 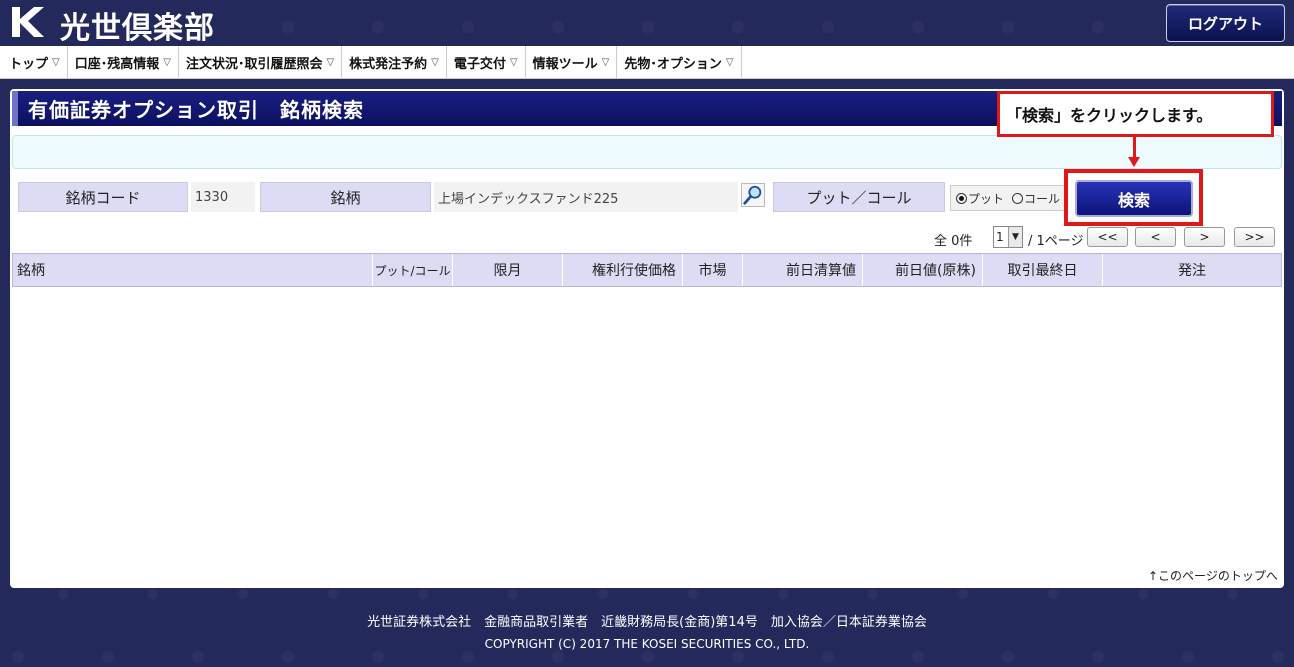 What do you see at coordinates (1018, 198) in the screenshot?
I see `radio-unselected-icon` at bounding box center [1018, 198].